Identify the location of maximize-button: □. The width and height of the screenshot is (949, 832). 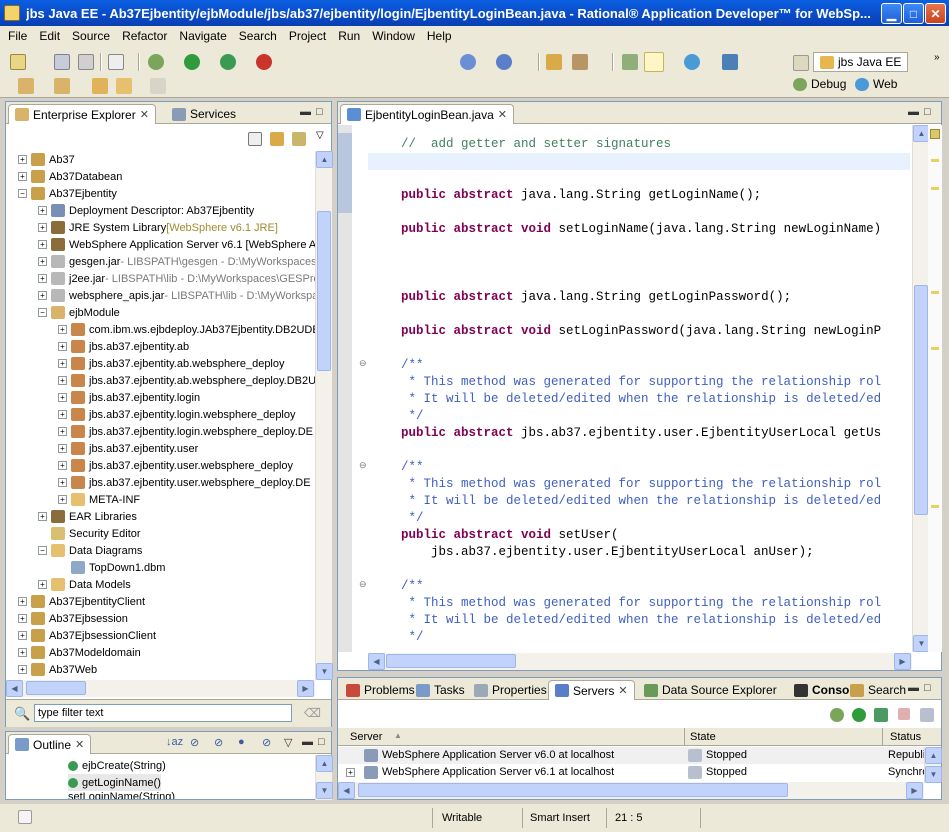
(913, 13).